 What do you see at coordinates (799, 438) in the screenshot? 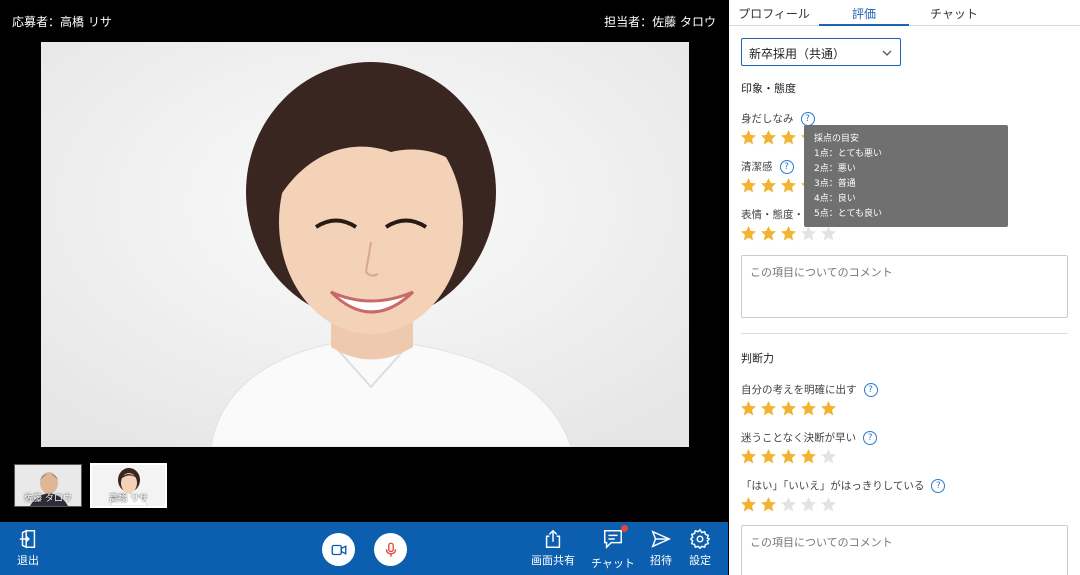
I see `criterion-text: 迷うことなく決断が早い` at bounding box center [799, 438].